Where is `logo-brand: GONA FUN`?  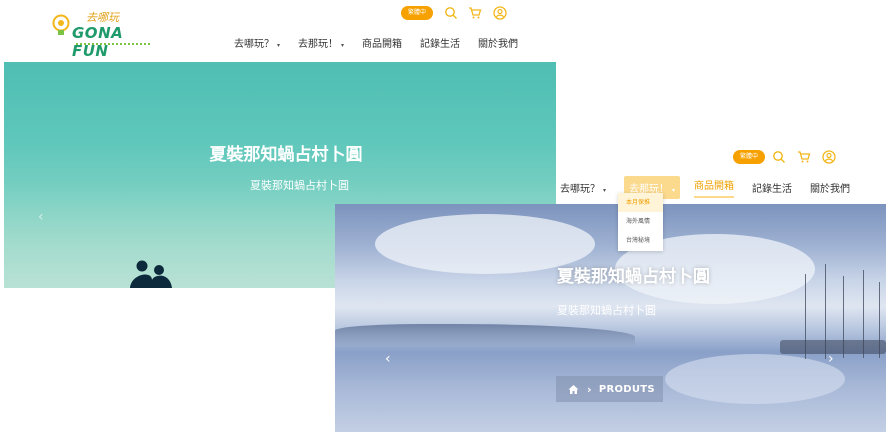 logo-brand: GONA FUN is located at coordinates (98, 42).